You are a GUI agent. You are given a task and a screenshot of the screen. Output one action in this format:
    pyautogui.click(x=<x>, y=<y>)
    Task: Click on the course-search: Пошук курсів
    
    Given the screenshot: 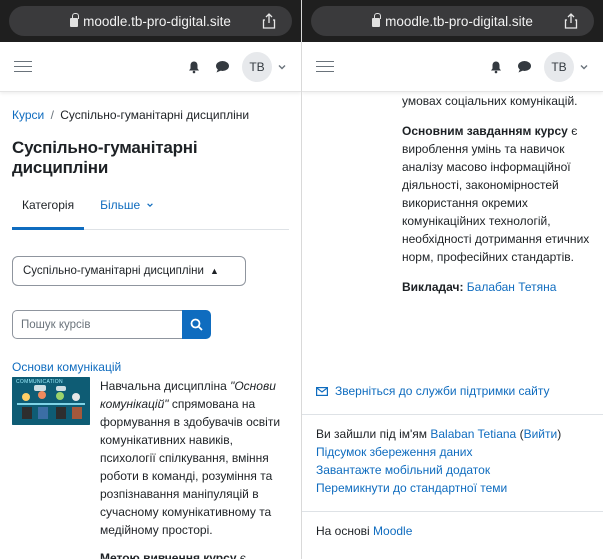 What is the action you would take?
    pyautogui.click(x=150, y=324)
    